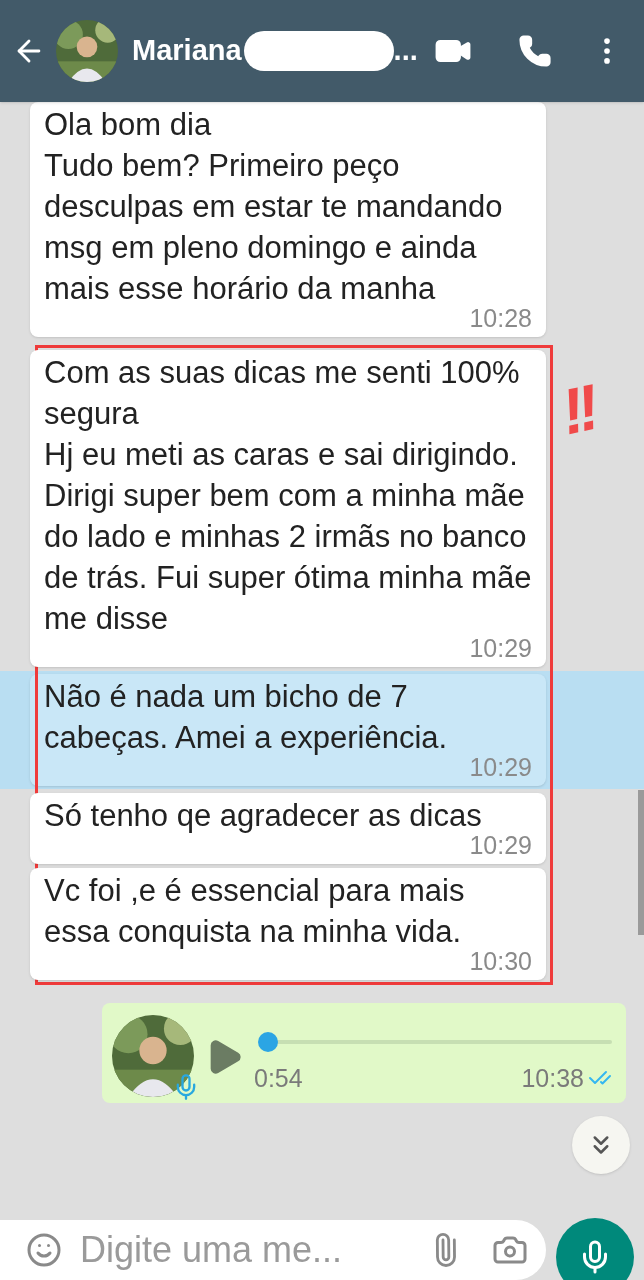 The image size is (644, 1280). Describe the element at coordinates (278, 1078) in the screenshot. I see `audio-duration: 0:54` at that location.